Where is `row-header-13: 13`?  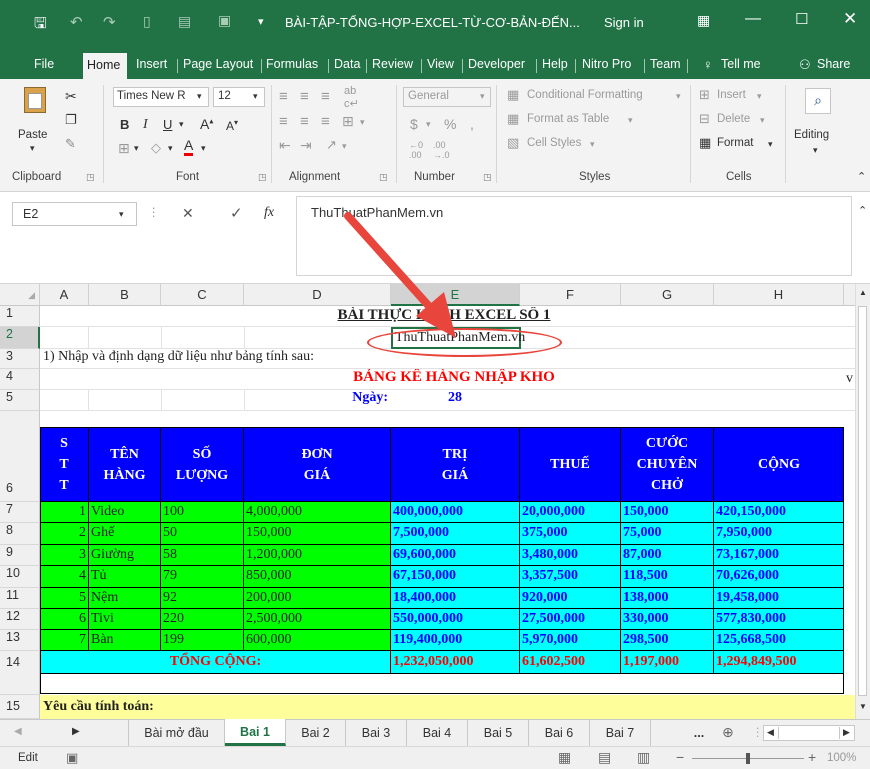
row-header-13: 13 is located at coordinates (20, 640).